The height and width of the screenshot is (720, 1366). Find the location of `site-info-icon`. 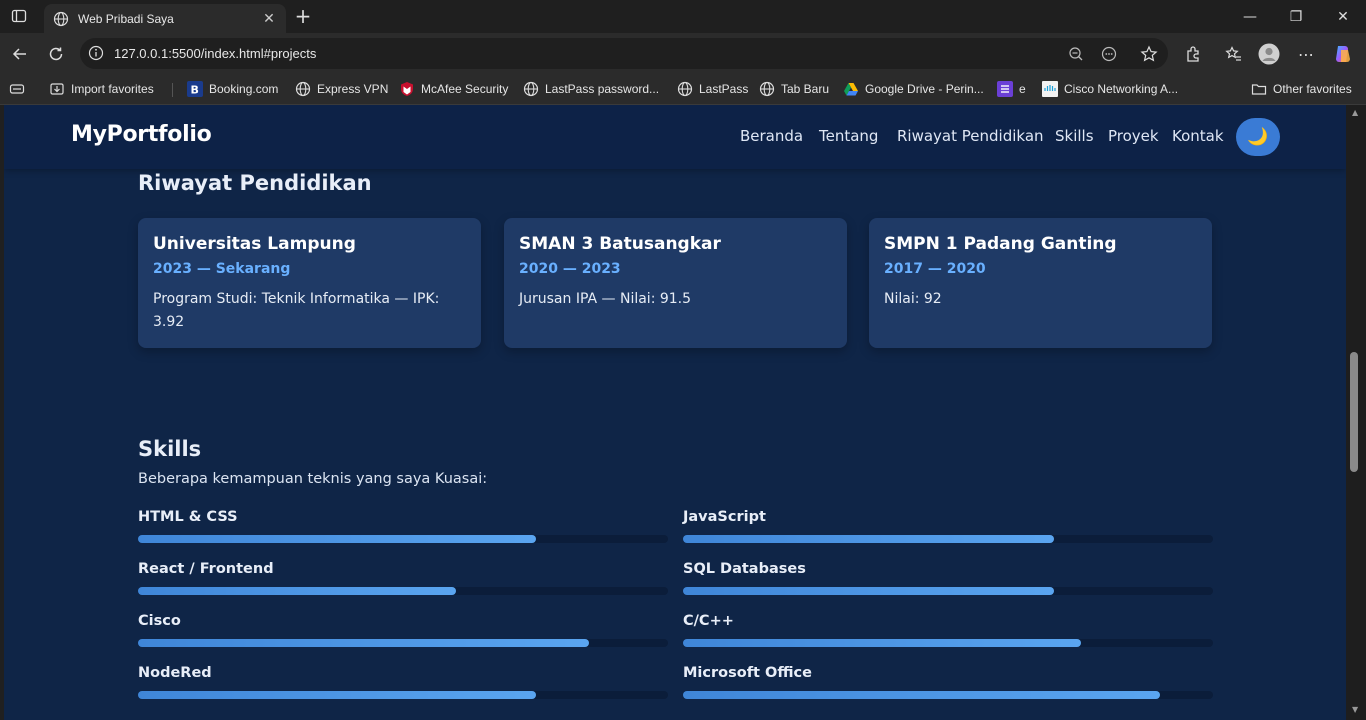

site-info-icon is located at coordinates (96, 53).